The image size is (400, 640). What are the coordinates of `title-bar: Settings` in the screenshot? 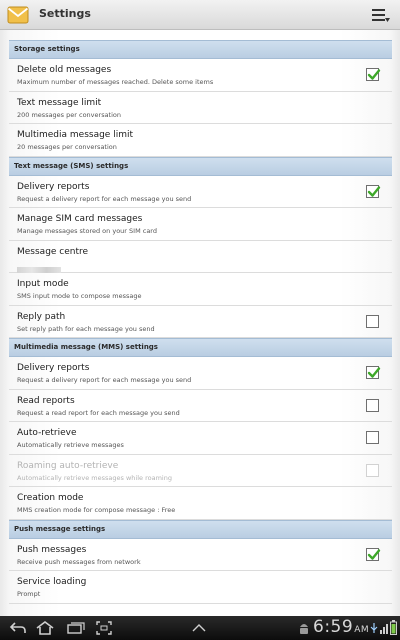 It's located at (200, 15).